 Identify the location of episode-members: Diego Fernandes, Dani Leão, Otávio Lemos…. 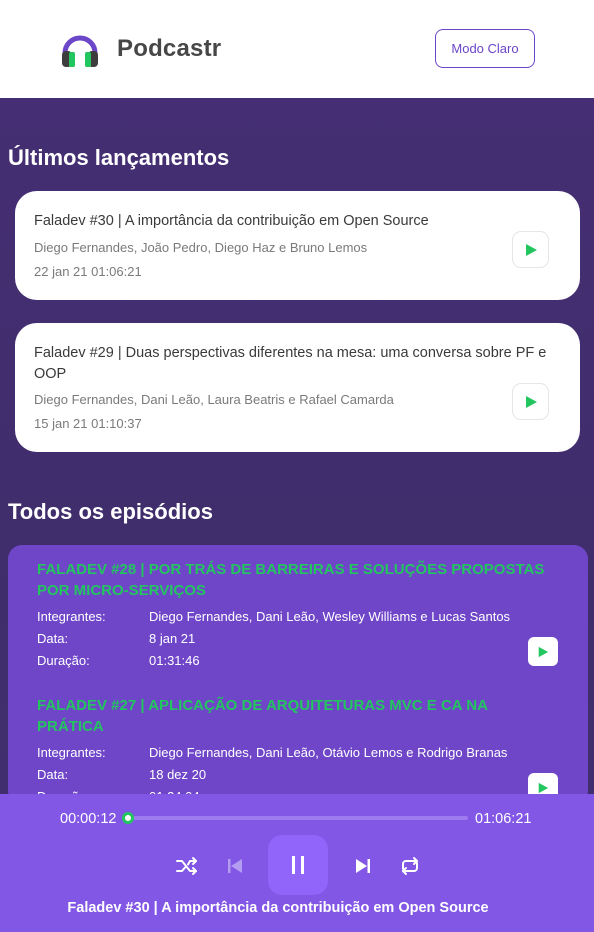
(328, 752).